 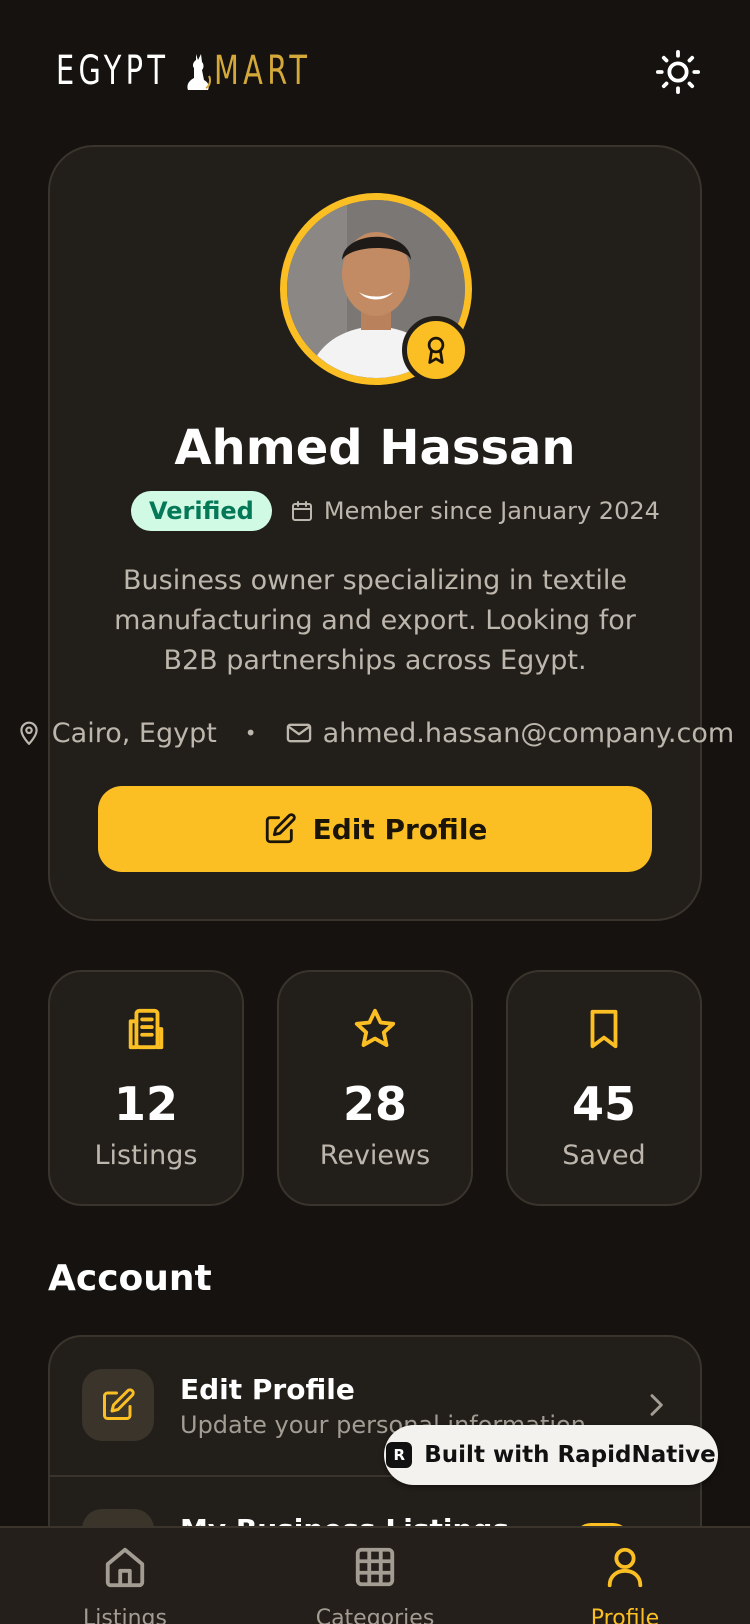 What do you see at coordinates (656, 1407) in the screenshot?
I see `chevron-right-icon` at bounding box center [656, 1407].